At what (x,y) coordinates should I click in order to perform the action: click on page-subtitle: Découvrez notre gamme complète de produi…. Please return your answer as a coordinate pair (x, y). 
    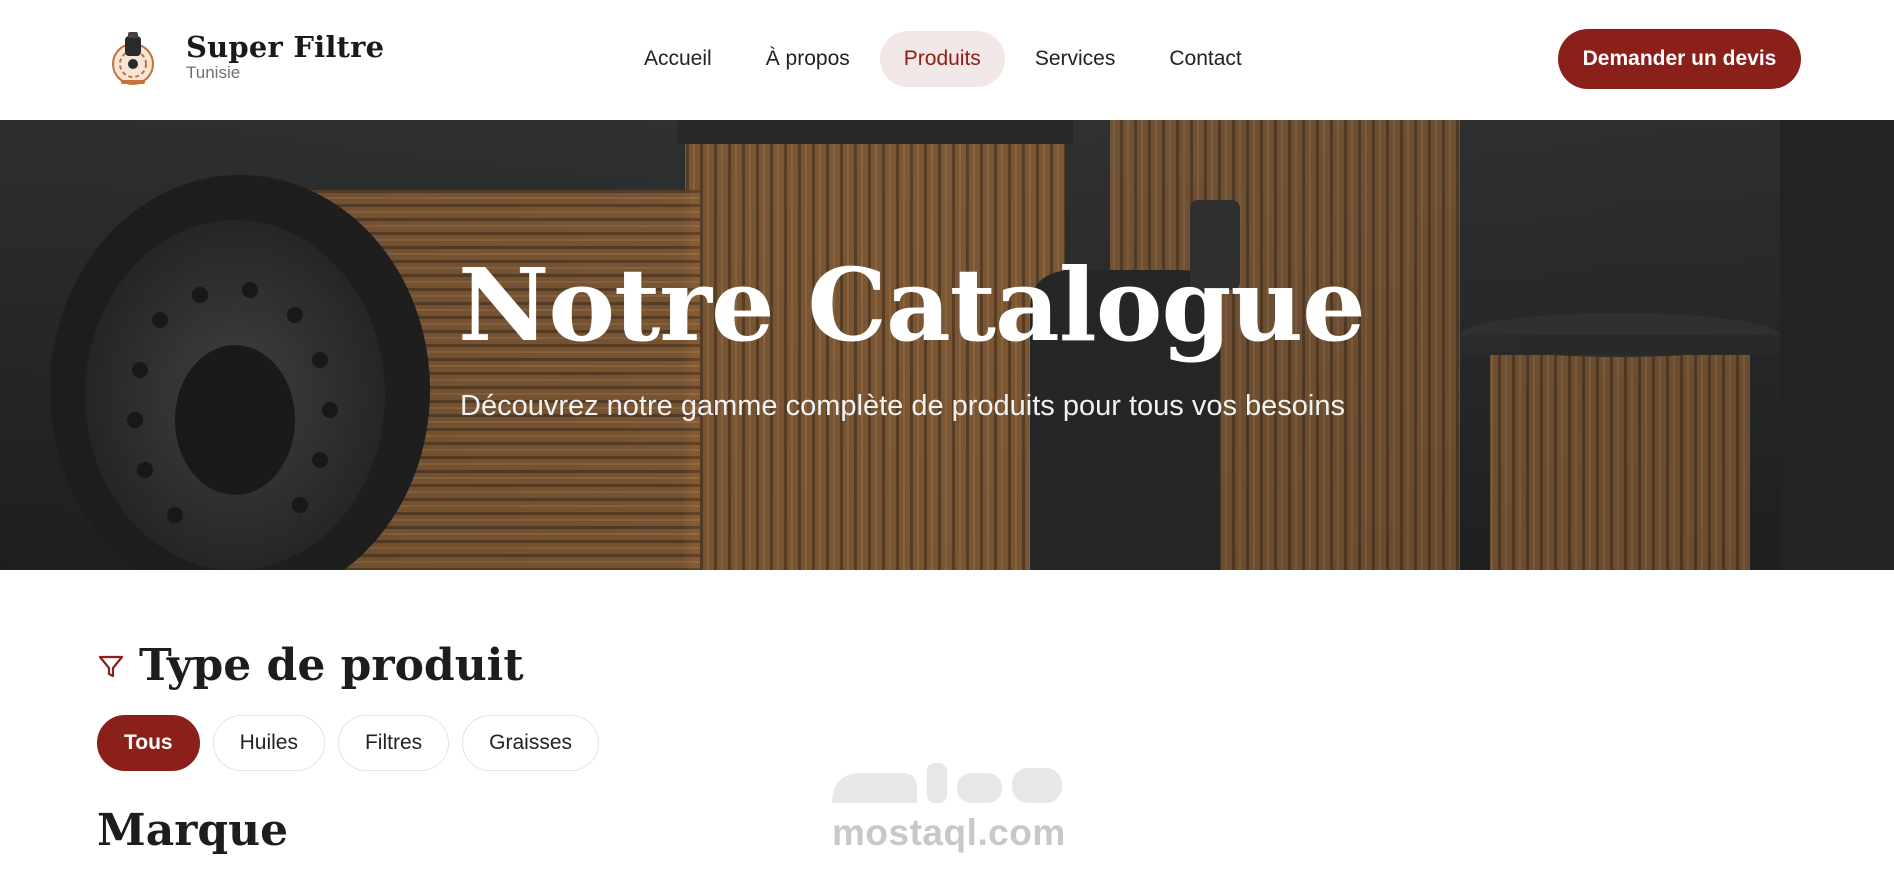
    Looking at the image, I should click on (902, 406).